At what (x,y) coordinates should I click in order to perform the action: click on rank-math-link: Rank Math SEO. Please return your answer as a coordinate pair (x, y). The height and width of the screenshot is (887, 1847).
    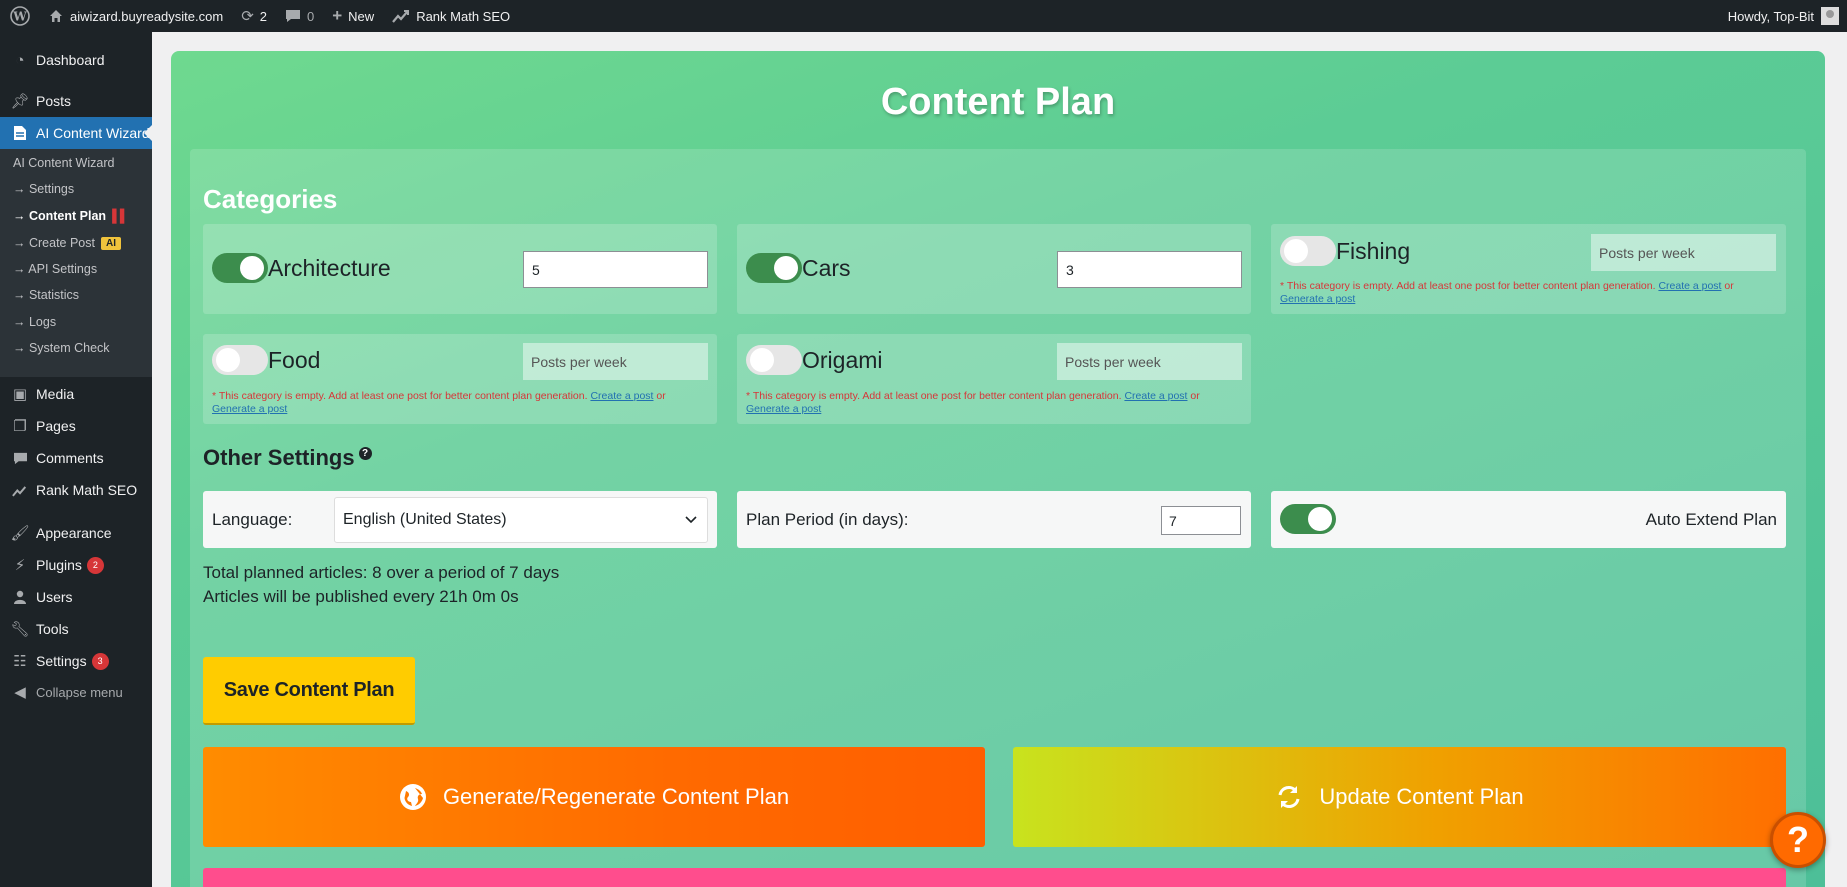
    Looking at the image, I should click on (451, 16).